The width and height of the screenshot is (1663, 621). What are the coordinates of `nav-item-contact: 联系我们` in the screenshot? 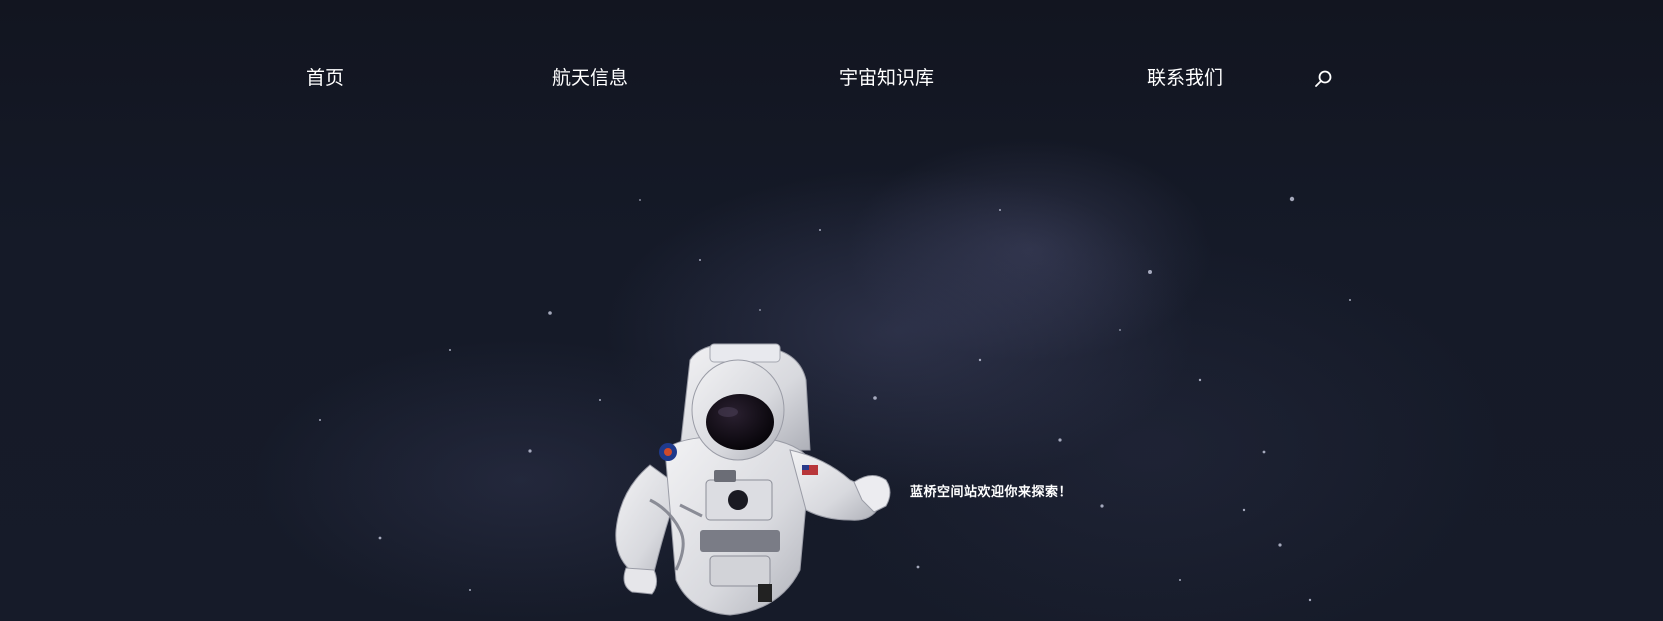 It's located at (1185, 78).